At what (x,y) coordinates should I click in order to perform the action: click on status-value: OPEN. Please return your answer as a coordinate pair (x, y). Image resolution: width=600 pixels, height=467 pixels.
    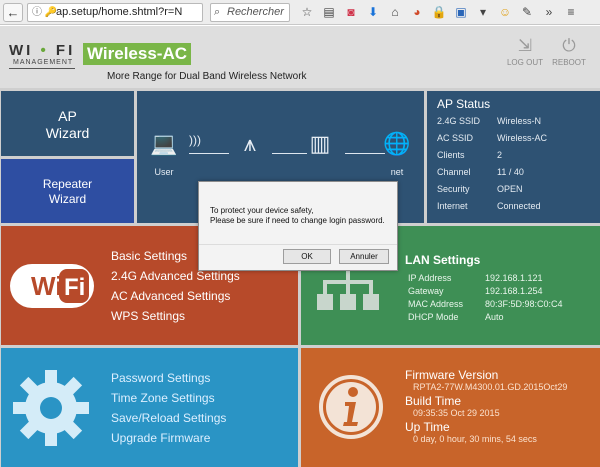
    Looking at the image, I should click on (510, 189).